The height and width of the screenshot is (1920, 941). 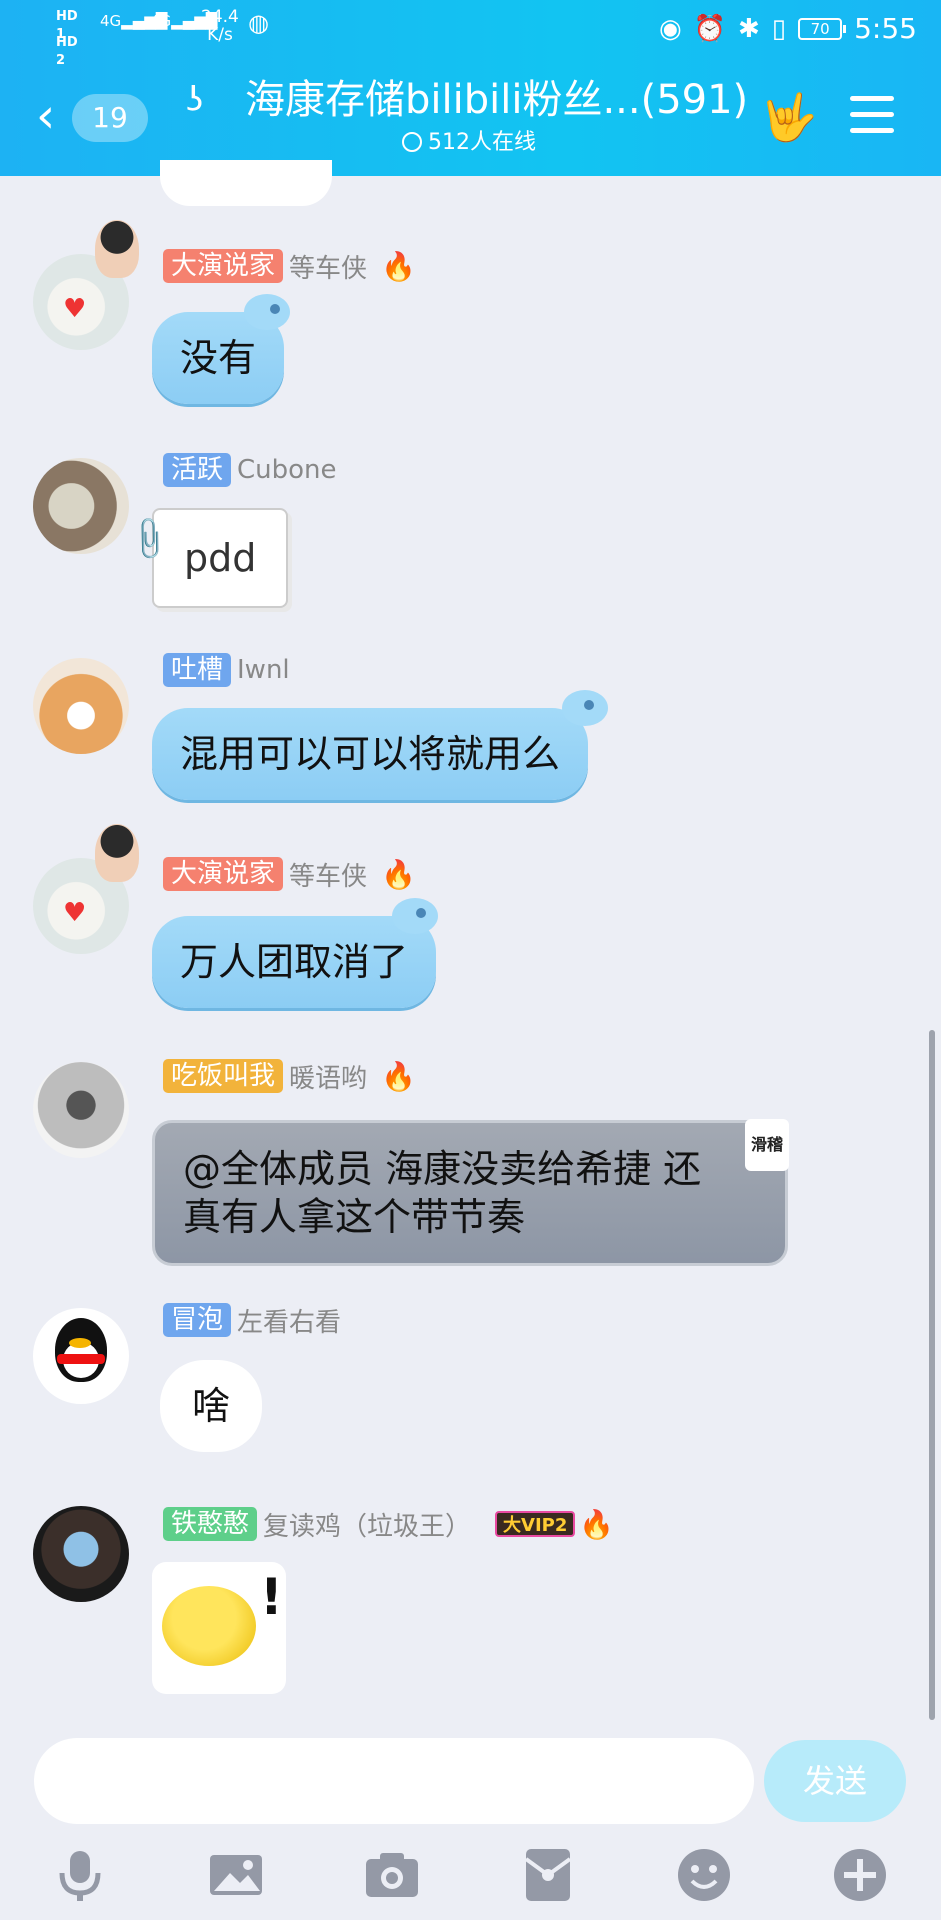 What do you see at coordinates (209, 1626) in the screenshot?
I see `smiley-face` at bounding box center [209, 1626].